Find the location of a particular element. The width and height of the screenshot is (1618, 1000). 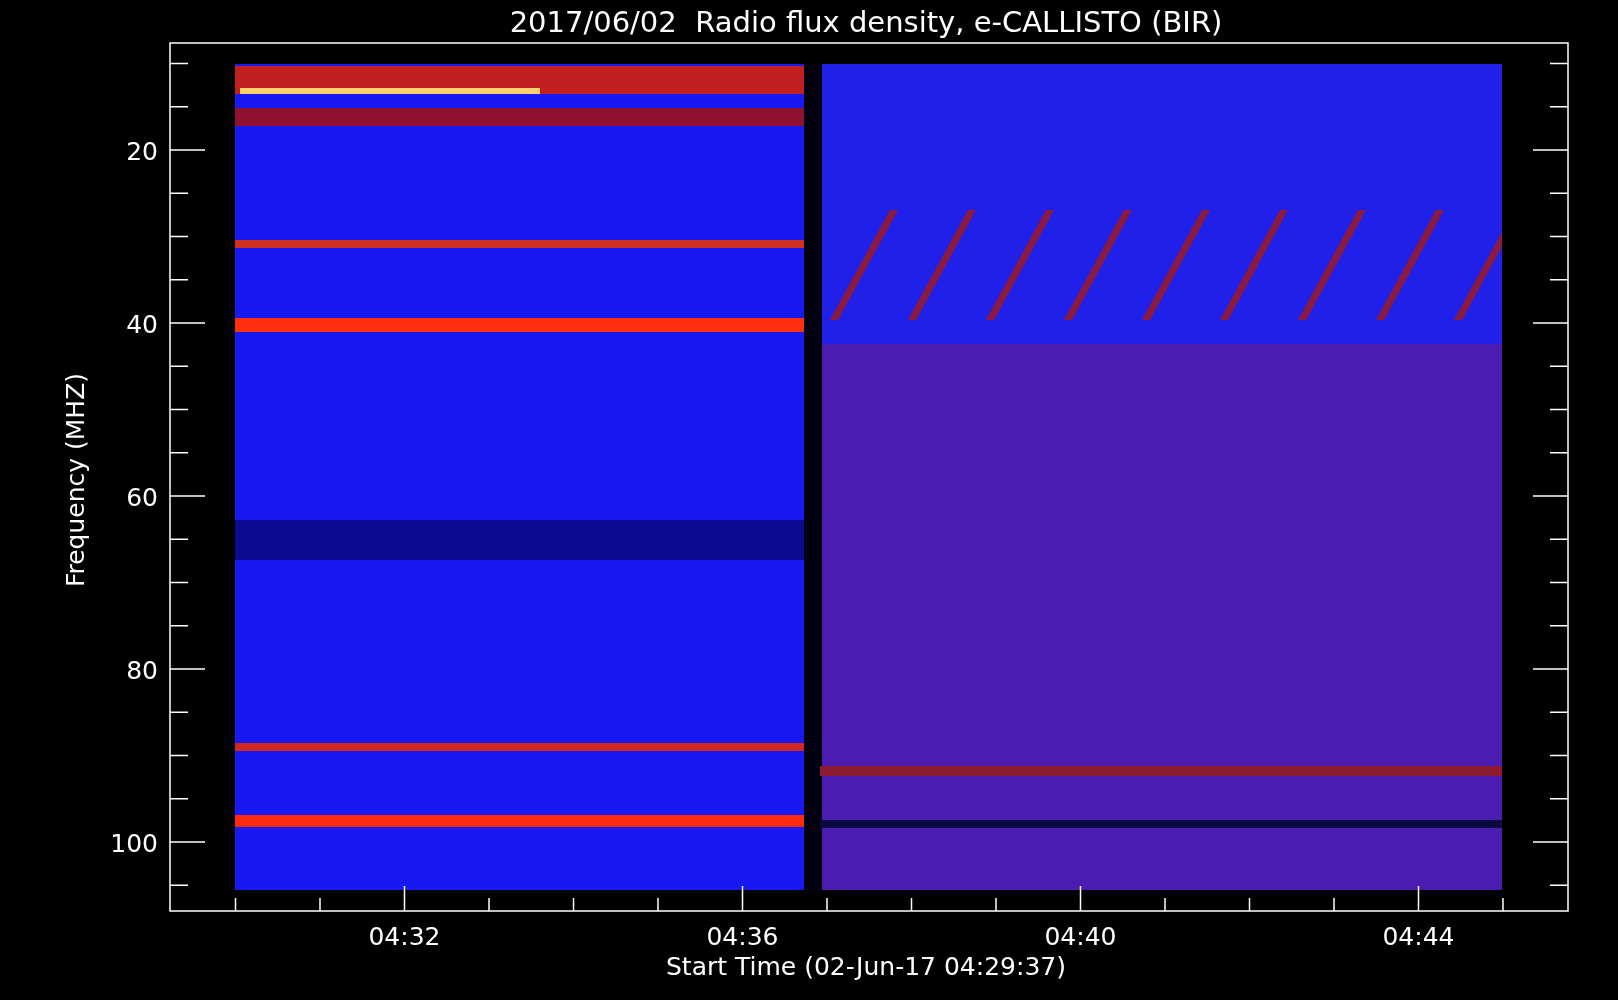

tick-label: 20 is located at coordinates (142, 151).